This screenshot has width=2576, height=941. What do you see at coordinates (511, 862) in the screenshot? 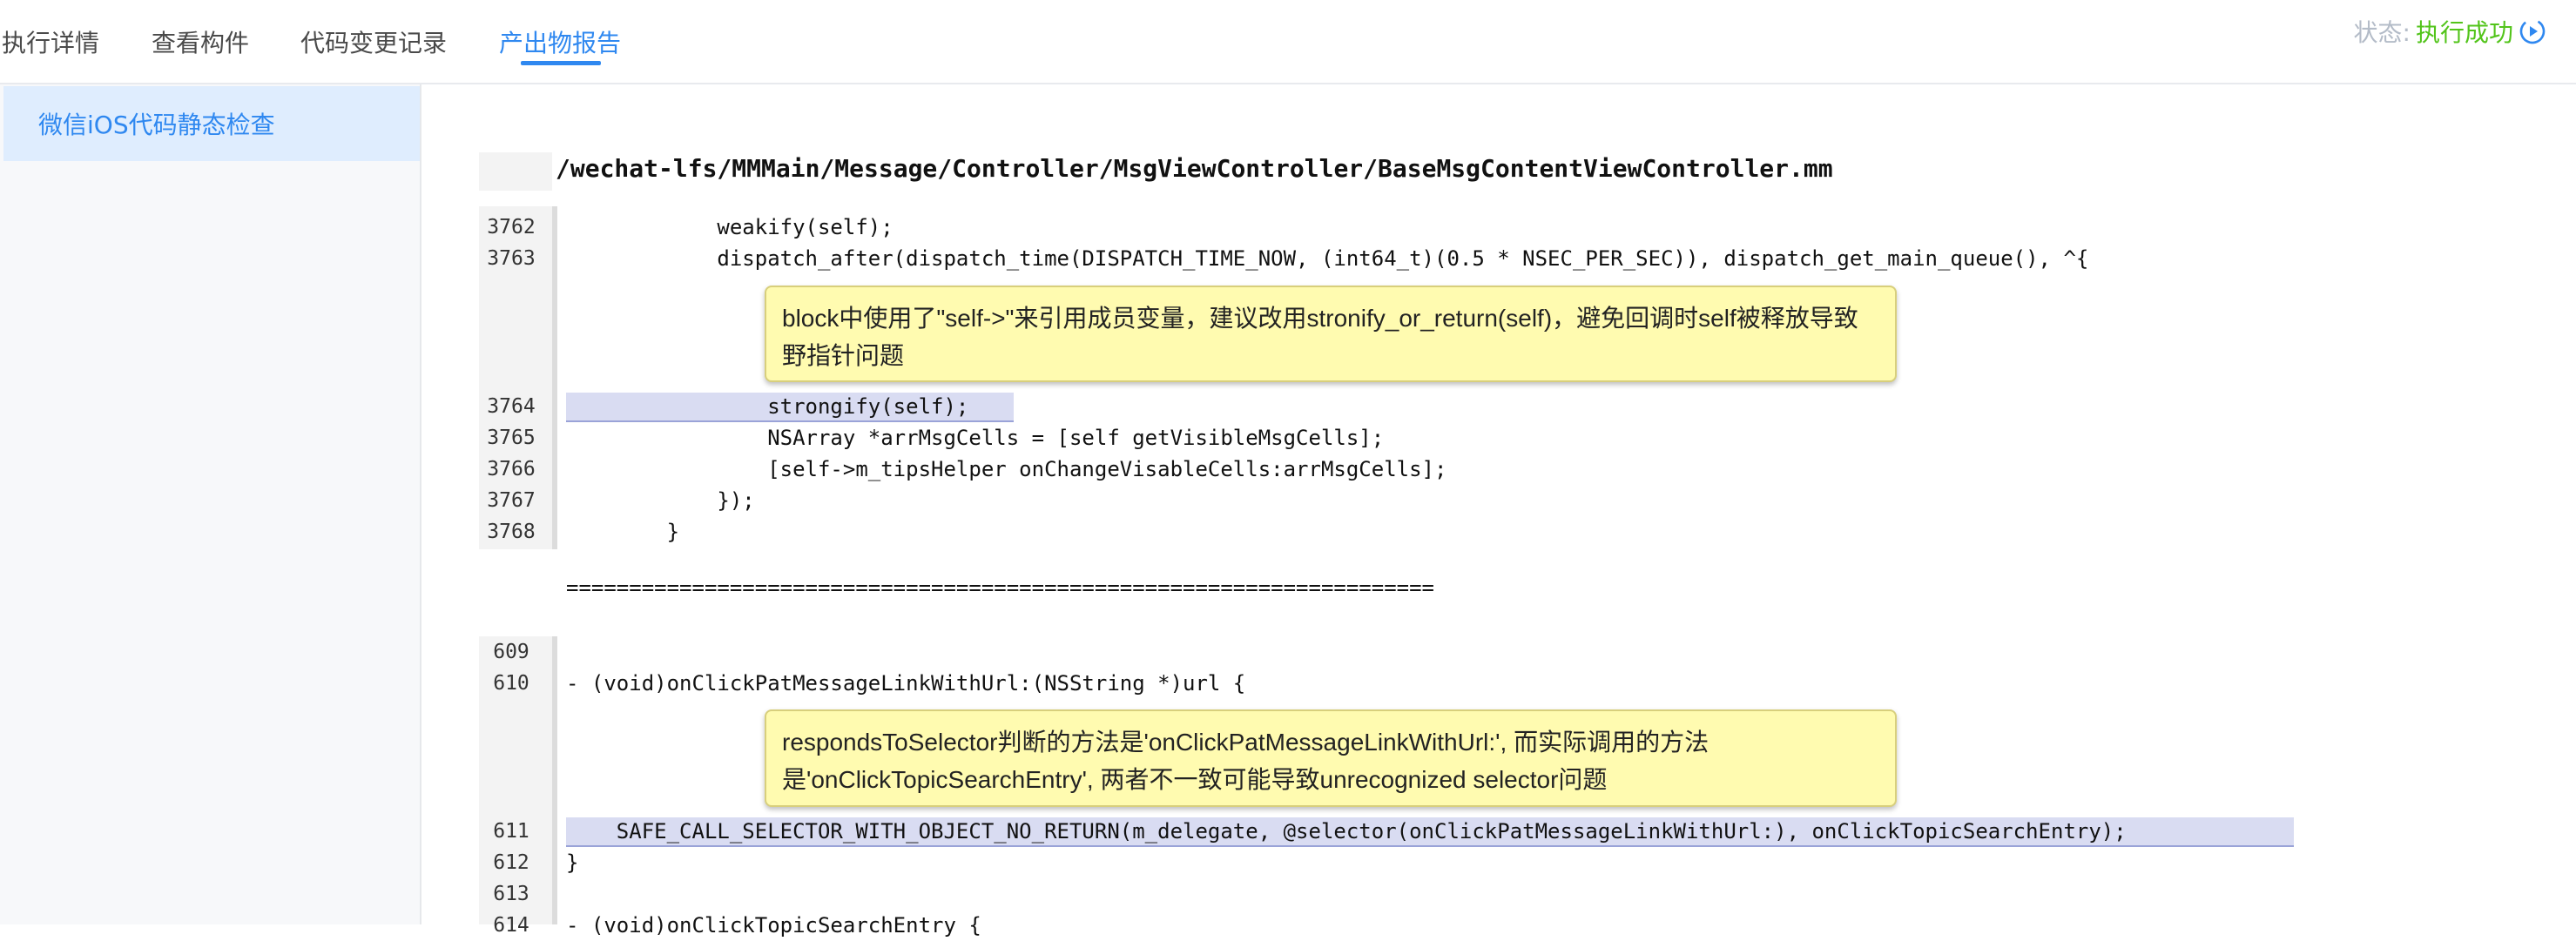
I see `line-number: 612` at bounding box center [511, 862].